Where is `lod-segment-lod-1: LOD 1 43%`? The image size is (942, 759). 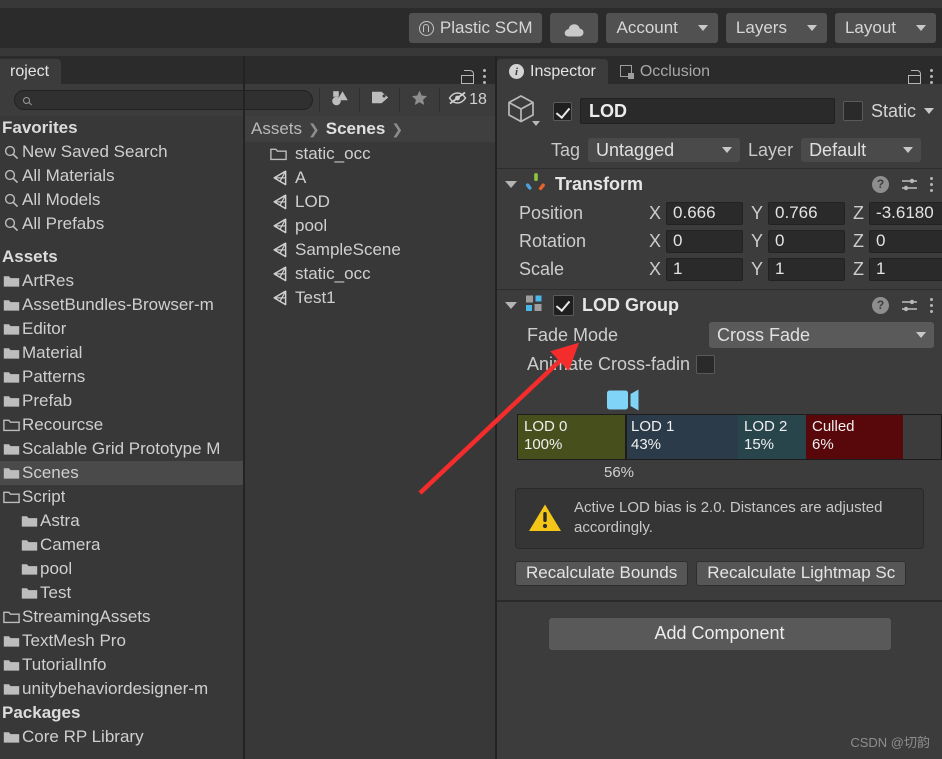
lod-segment-lod-1: LOD 1 43% is located at coordinates (681, 437).